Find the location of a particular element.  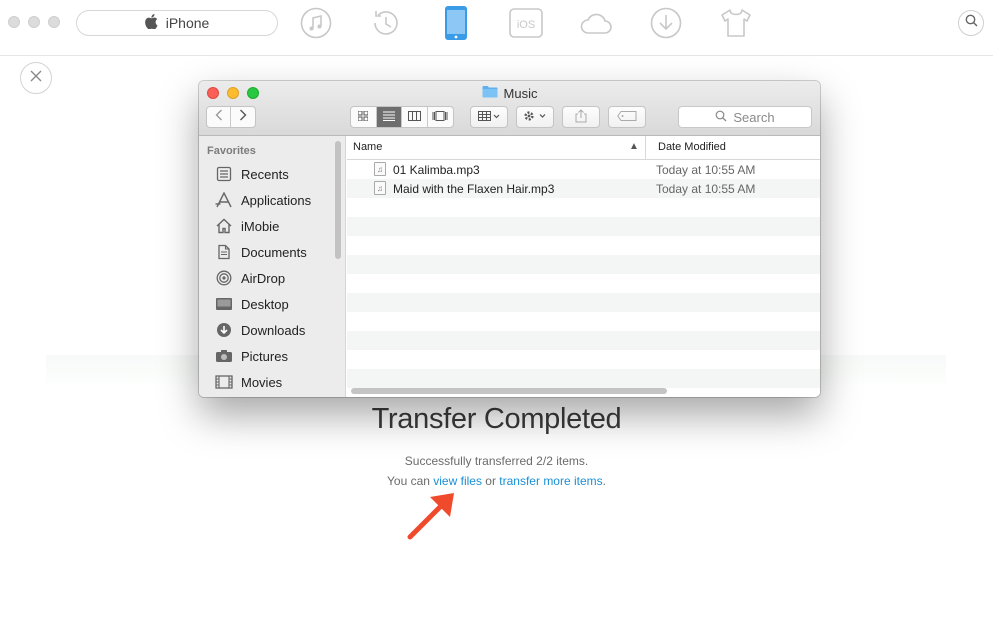

sidebar-item-desktop: Desktop is located at coordinates (252, 304).